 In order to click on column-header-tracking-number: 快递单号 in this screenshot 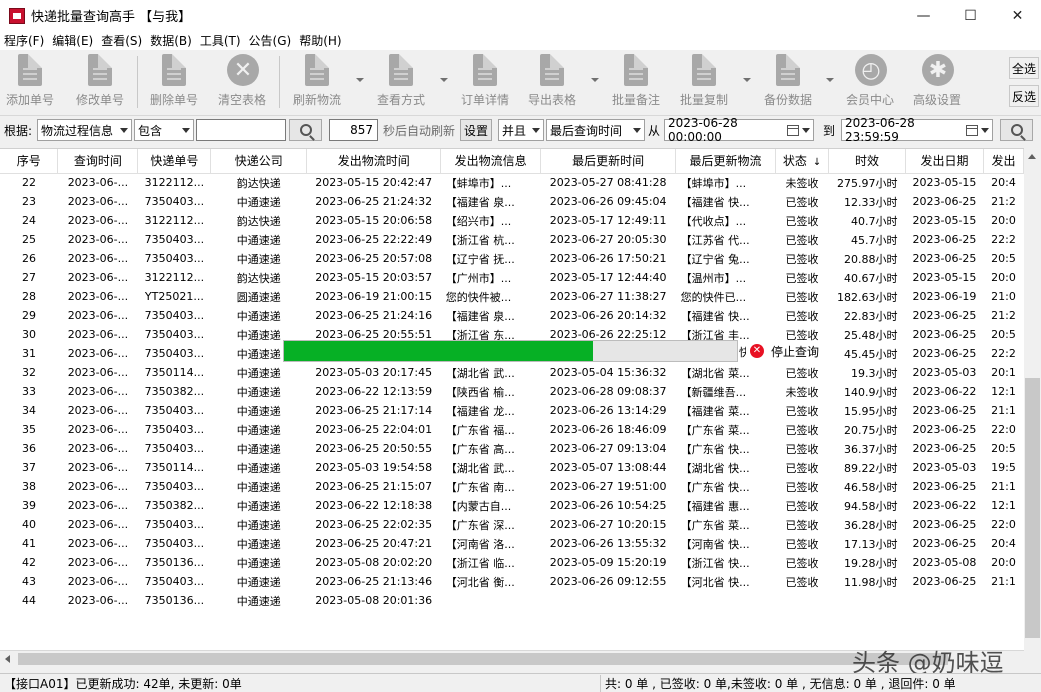, I will do `click(174, 161)`.